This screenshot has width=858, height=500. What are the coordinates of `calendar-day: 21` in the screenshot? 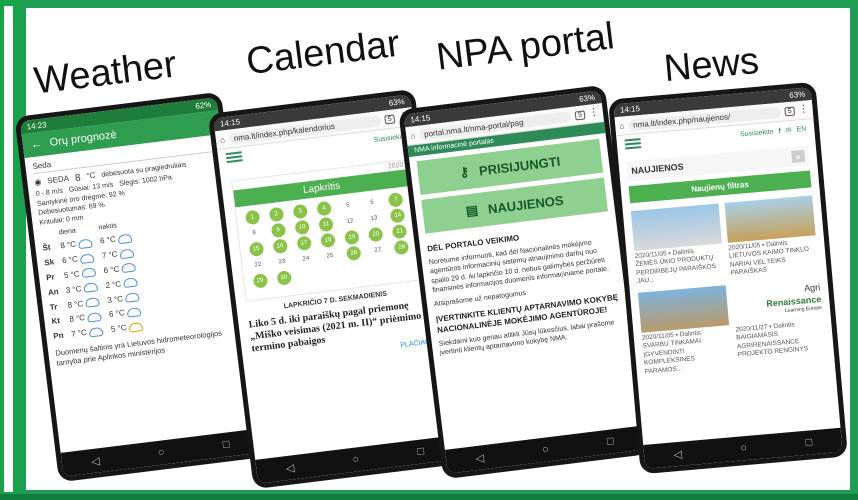 It's located at (400, 231).